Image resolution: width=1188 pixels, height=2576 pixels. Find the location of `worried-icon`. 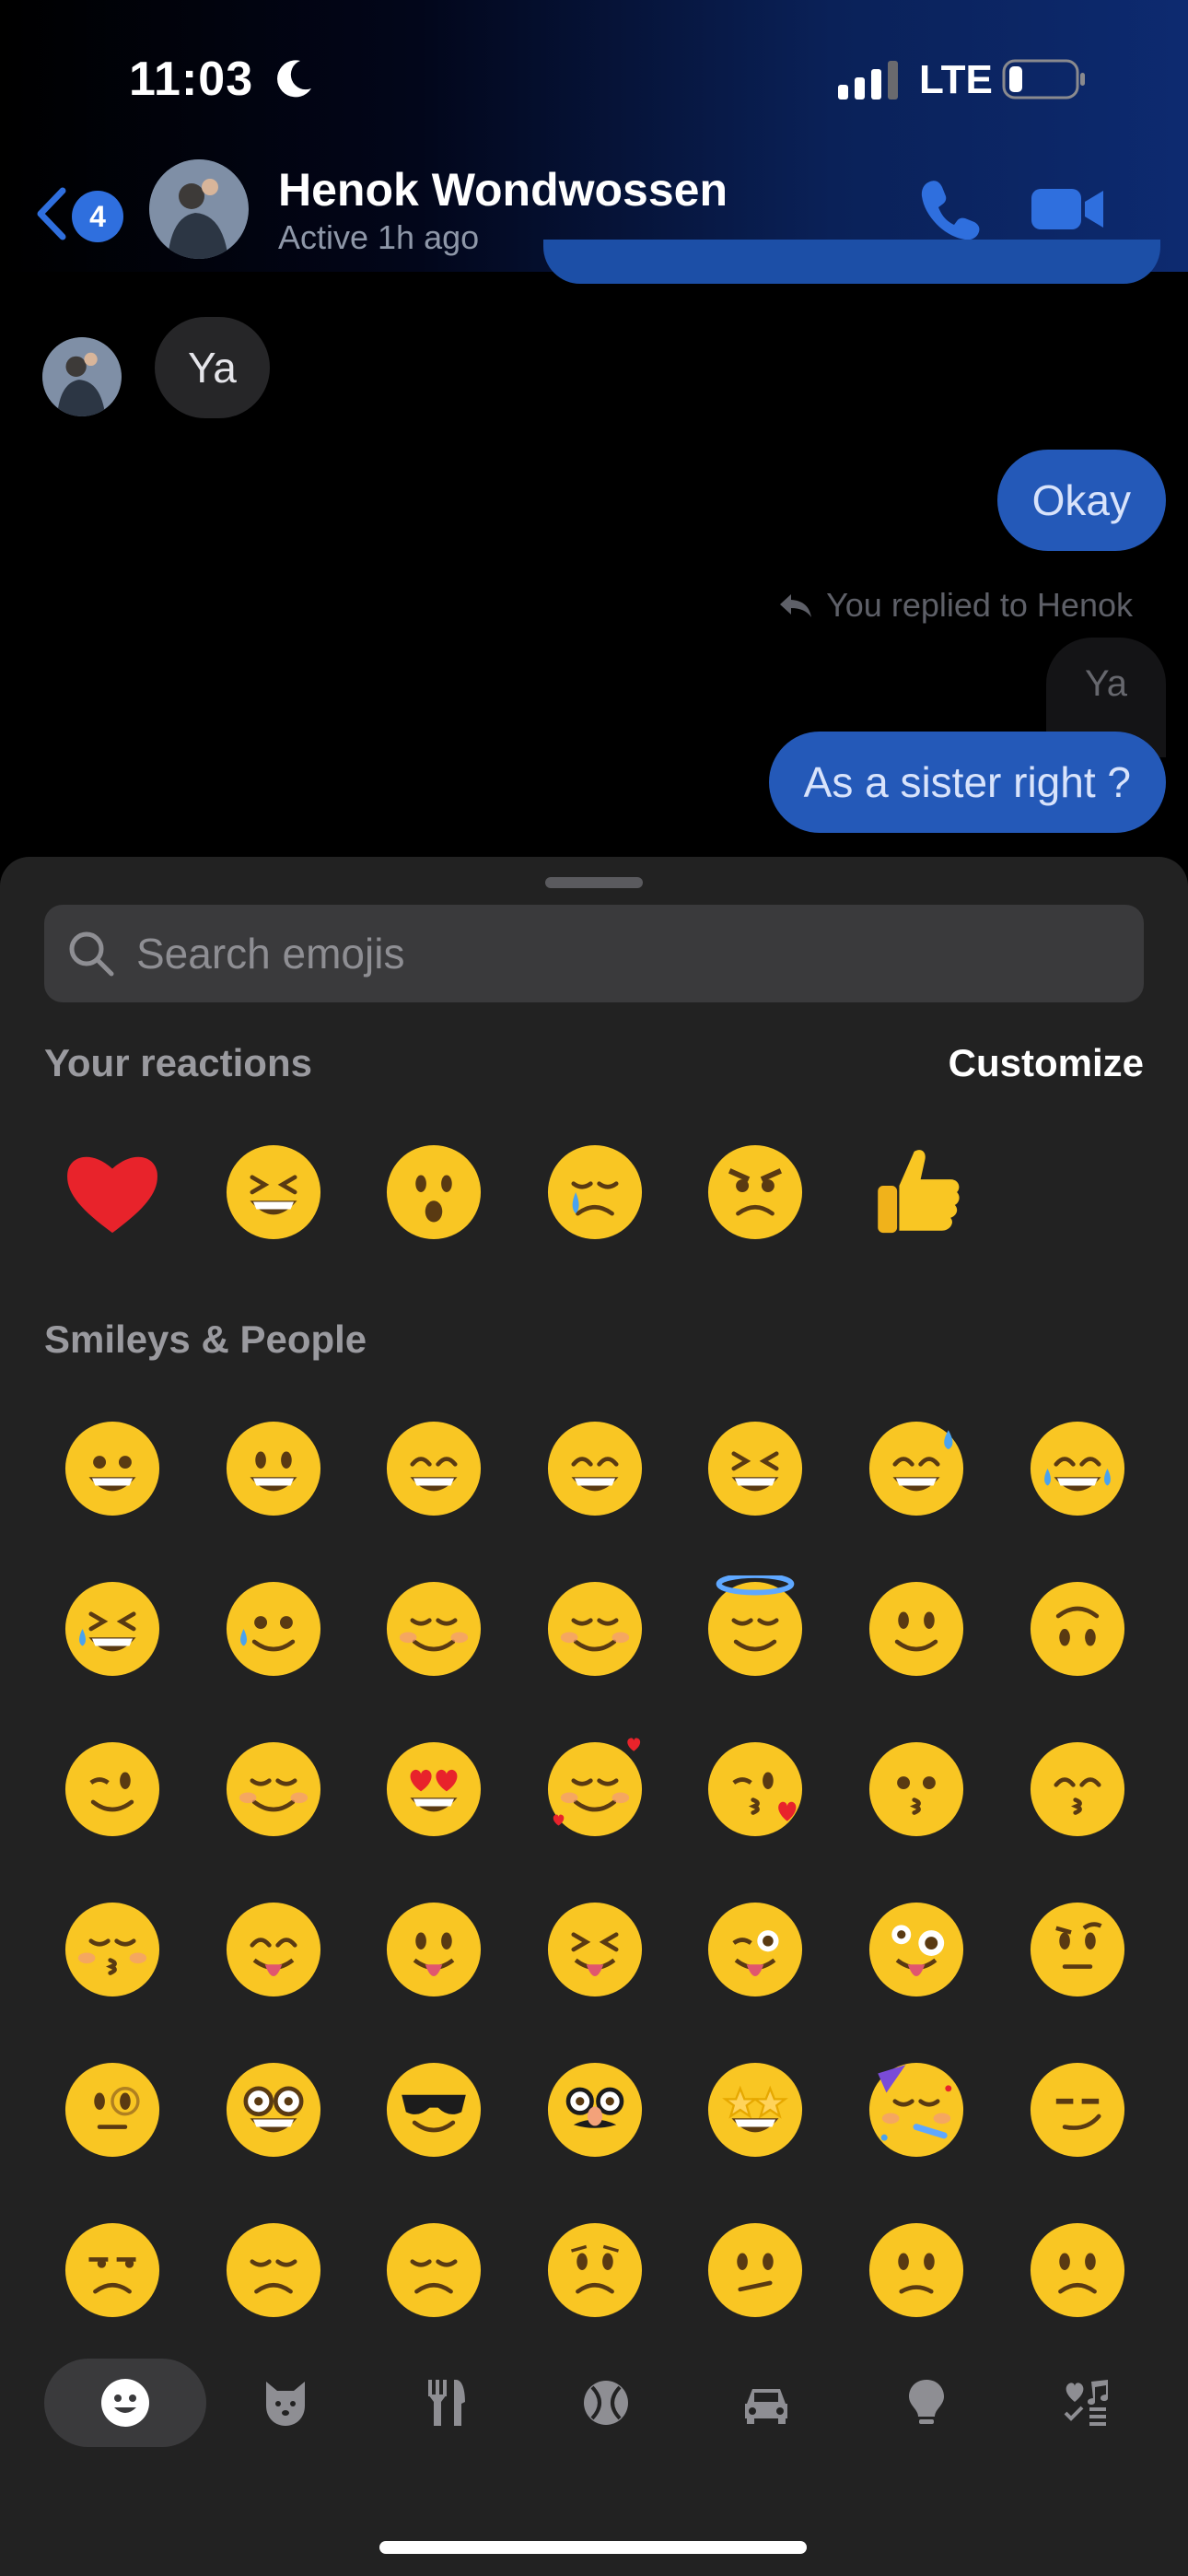

worried-icon is located at coordinates (595, 2270).